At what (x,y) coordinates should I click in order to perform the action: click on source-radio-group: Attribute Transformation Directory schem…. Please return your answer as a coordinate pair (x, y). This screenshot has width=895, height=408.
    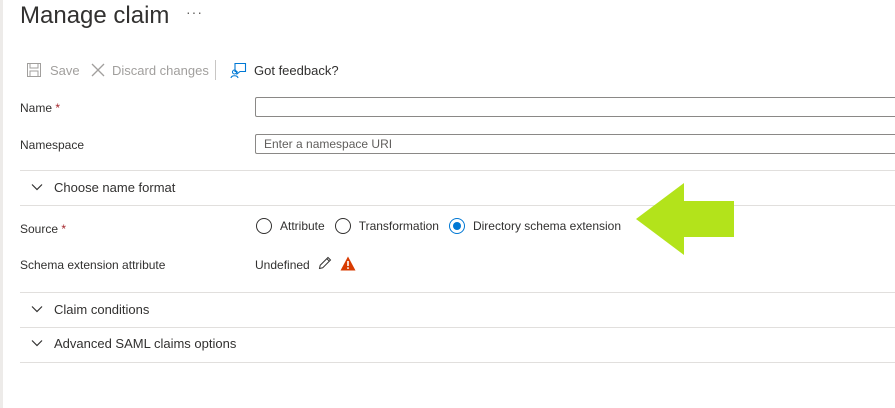
    Looking at the image, I should click on (443, 226).